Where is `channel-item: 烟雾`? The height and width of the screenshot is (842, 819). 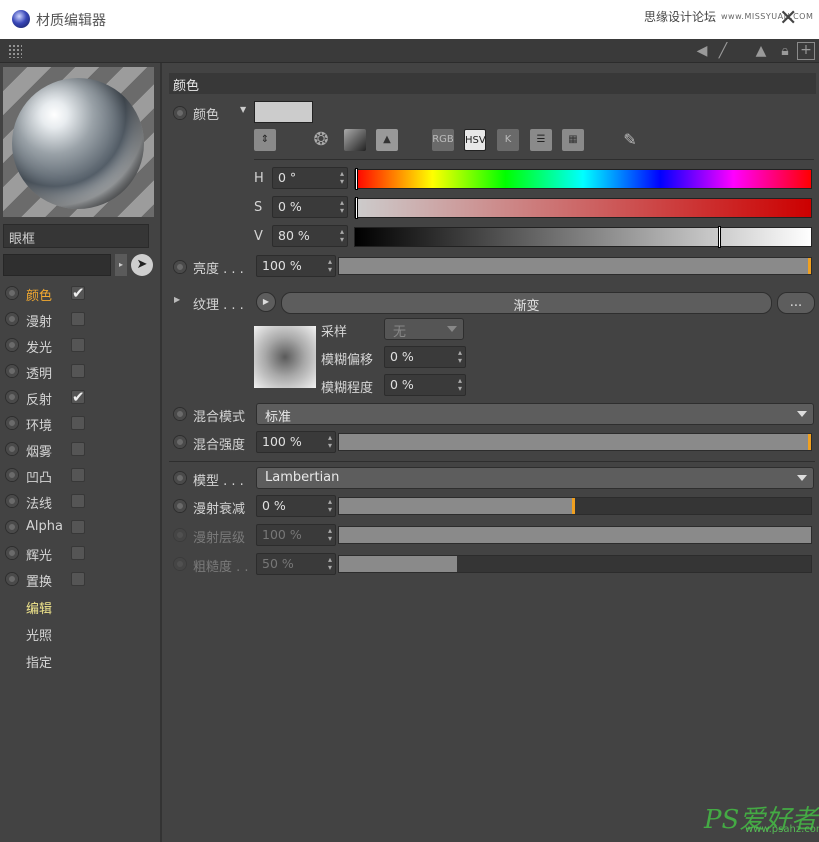 channel-item: 烟雾 is located at coordinates (80, 449).